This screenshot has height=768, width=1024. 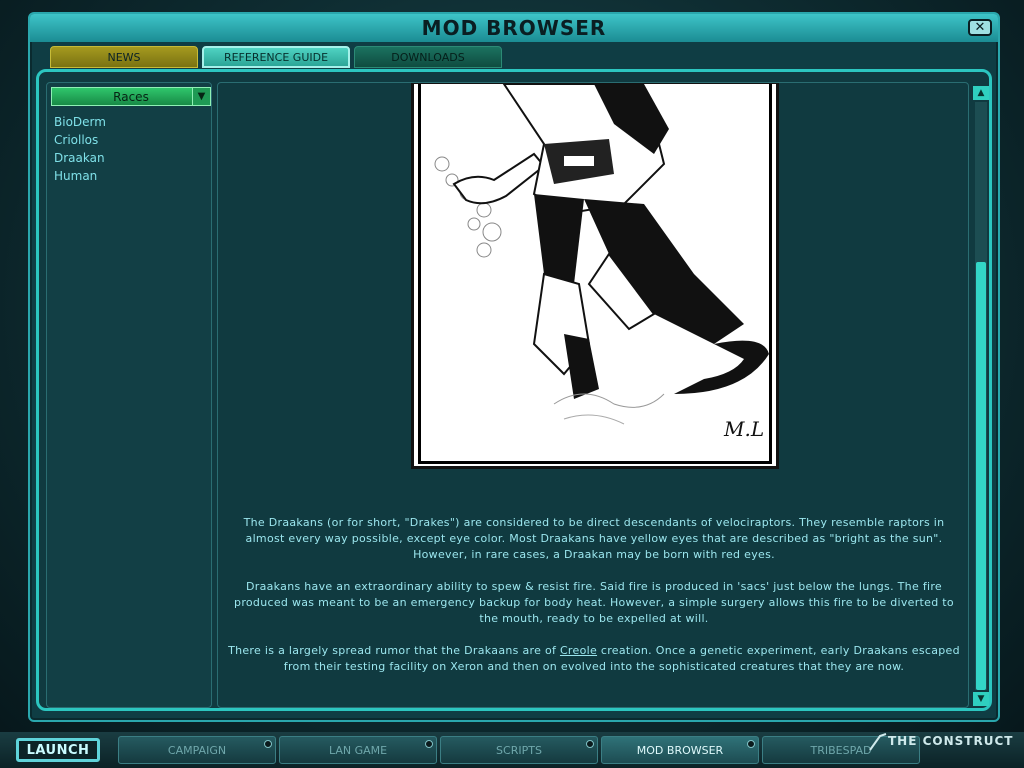 I want to click on lan-game-button: LAN GAME, so click(x=358, y=750).